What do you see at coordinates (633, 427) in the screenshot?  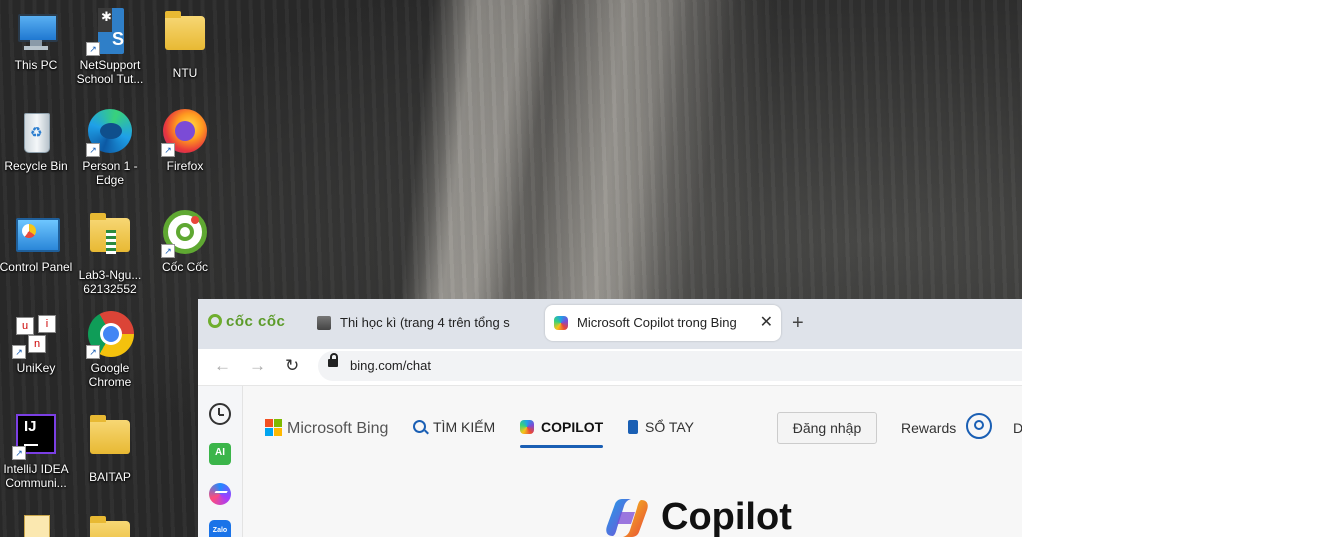 I see `notebook-icon` at bounding box center [633, 427].